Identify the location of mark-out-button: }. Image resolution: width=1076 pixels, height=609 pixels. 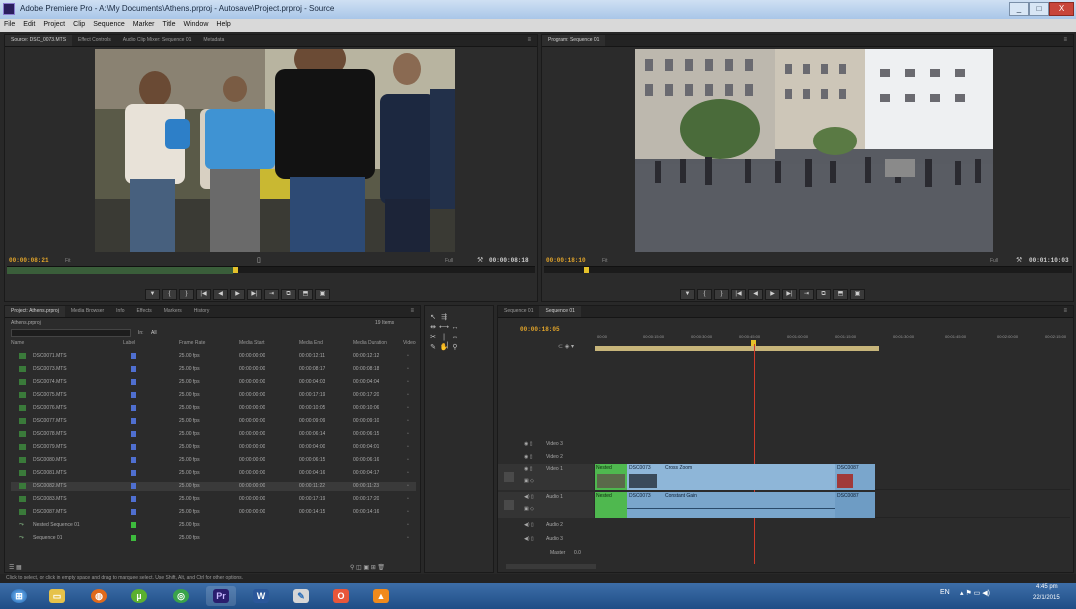
(186, 294).